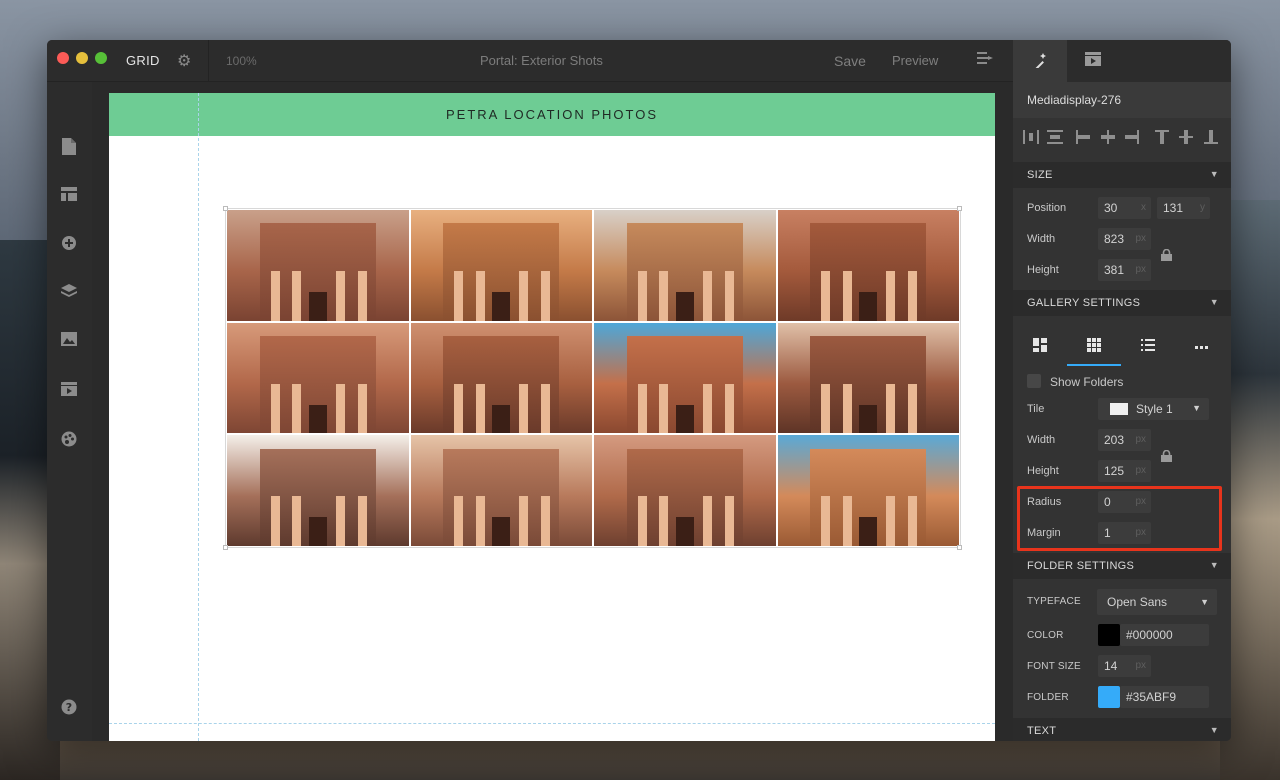  I want to click on tab-mosaic-layout, so click(1040, 346).